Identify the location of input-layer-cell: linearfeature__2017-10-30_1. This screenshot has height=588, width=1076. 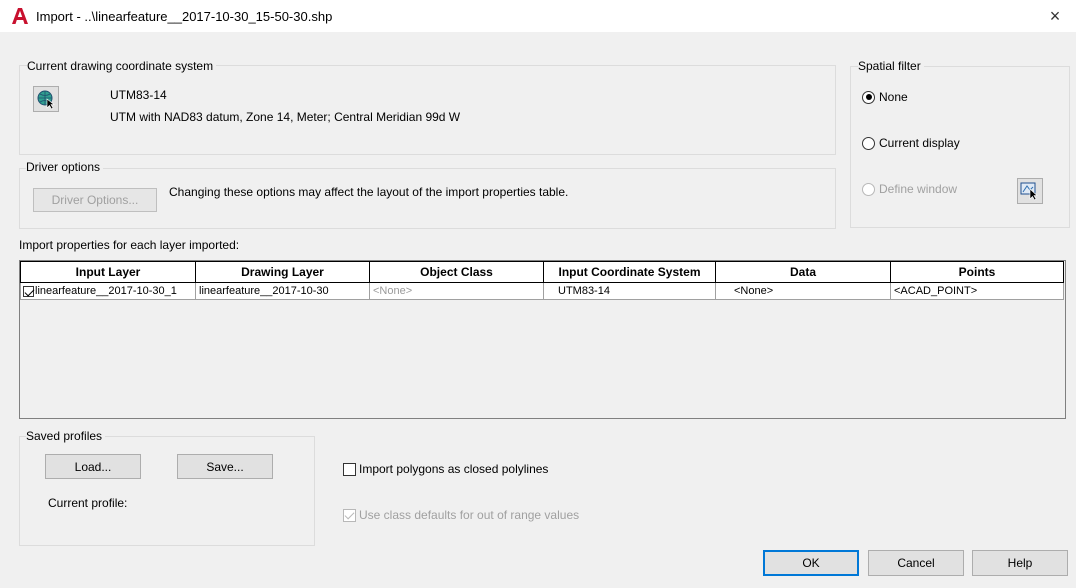
(108, 291).